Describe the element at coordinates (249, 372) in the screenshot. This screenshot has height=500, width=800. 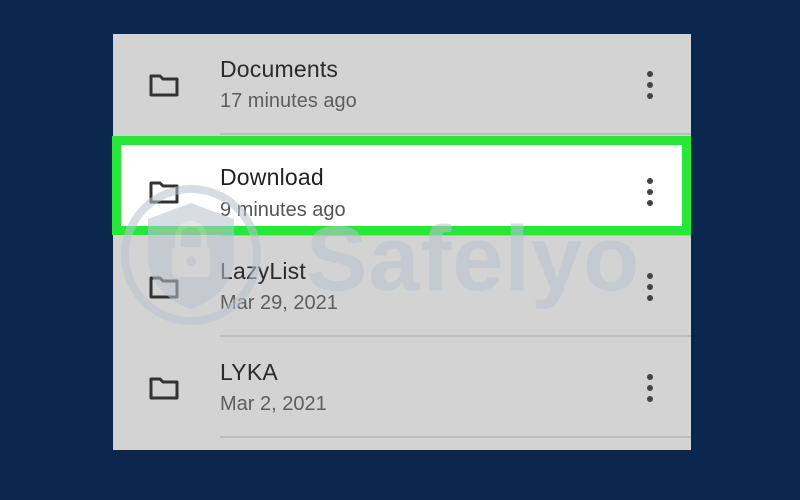
I see `file-name: LYKA` at that location.